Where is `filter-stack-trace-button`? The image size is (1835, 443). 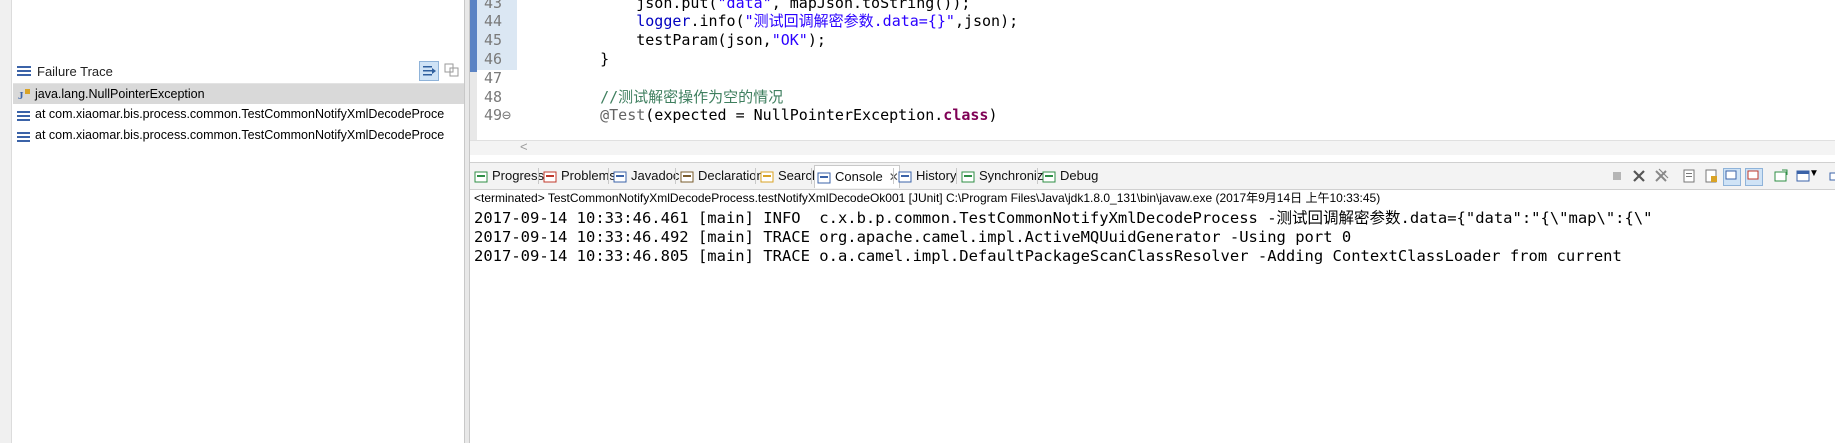
filter-stack-trace-button is located at coordinates (429, 71).